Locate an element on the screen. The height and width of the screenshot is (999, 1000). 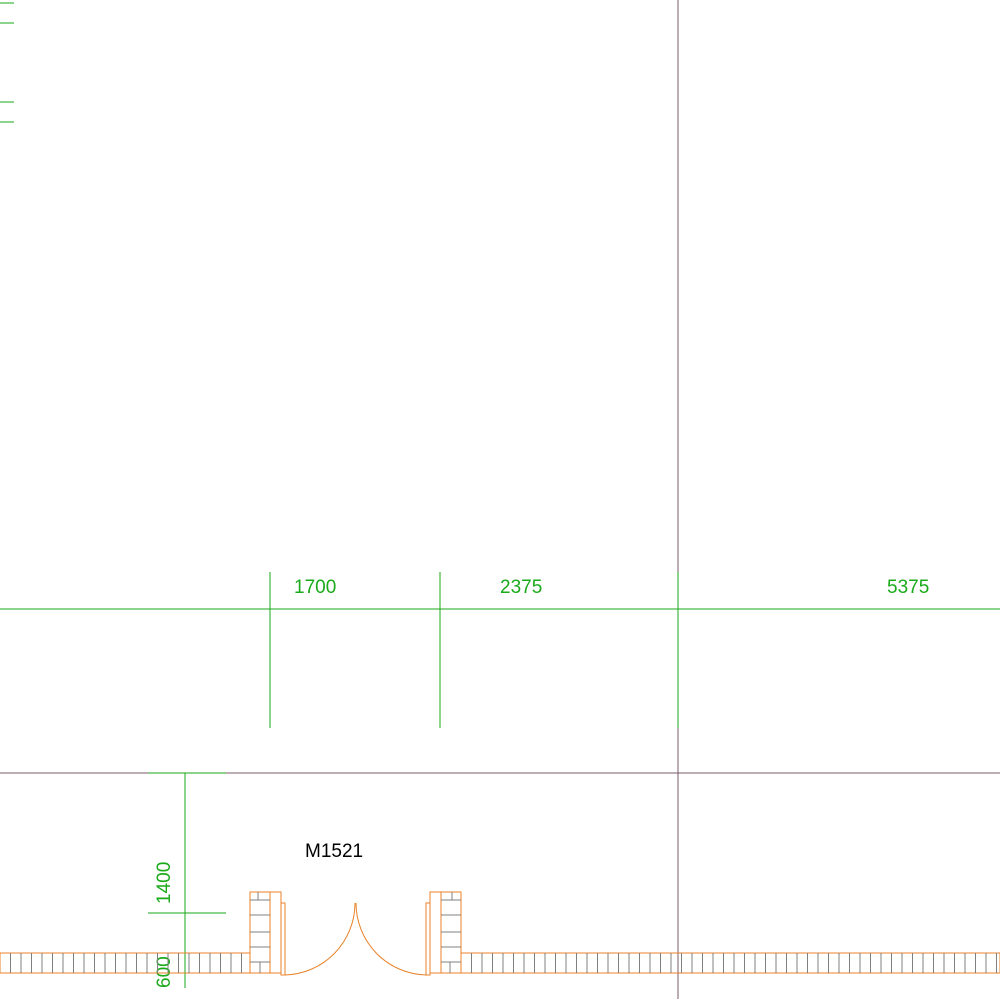
door-jamb-left is located at coordinates (265, 932).